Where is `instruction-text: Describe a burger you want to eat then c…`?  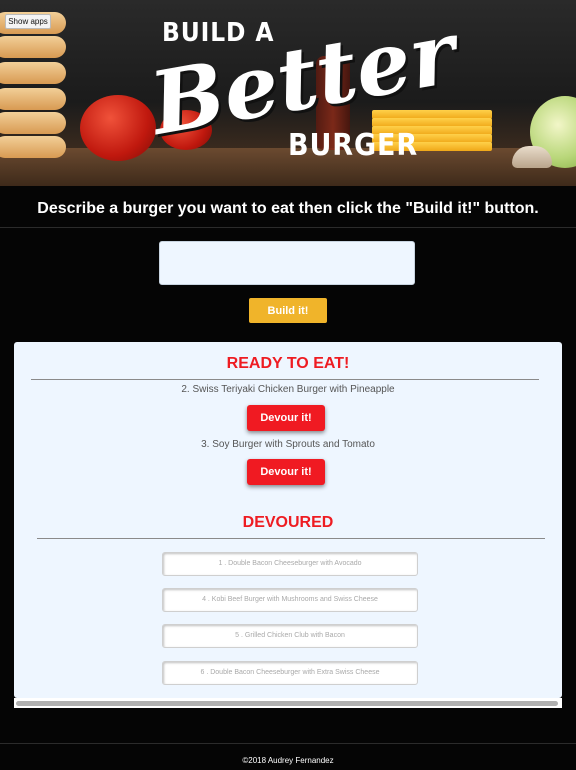
instruction-text: Describe a burger you want to eat then c… is located at coordinates (288, 208).